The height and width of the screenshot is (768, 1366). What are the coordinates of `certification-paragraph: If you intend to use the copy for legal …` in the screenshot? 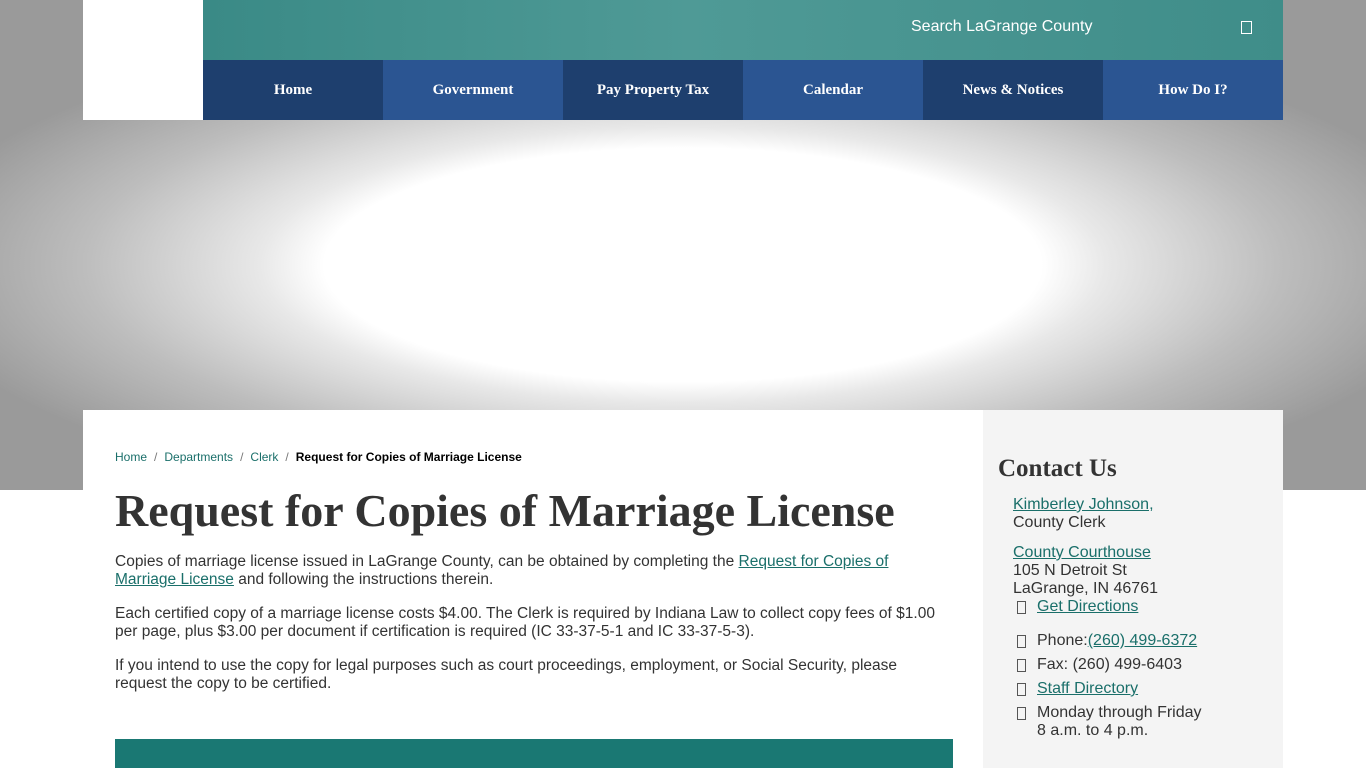 It's located at (506, 674).